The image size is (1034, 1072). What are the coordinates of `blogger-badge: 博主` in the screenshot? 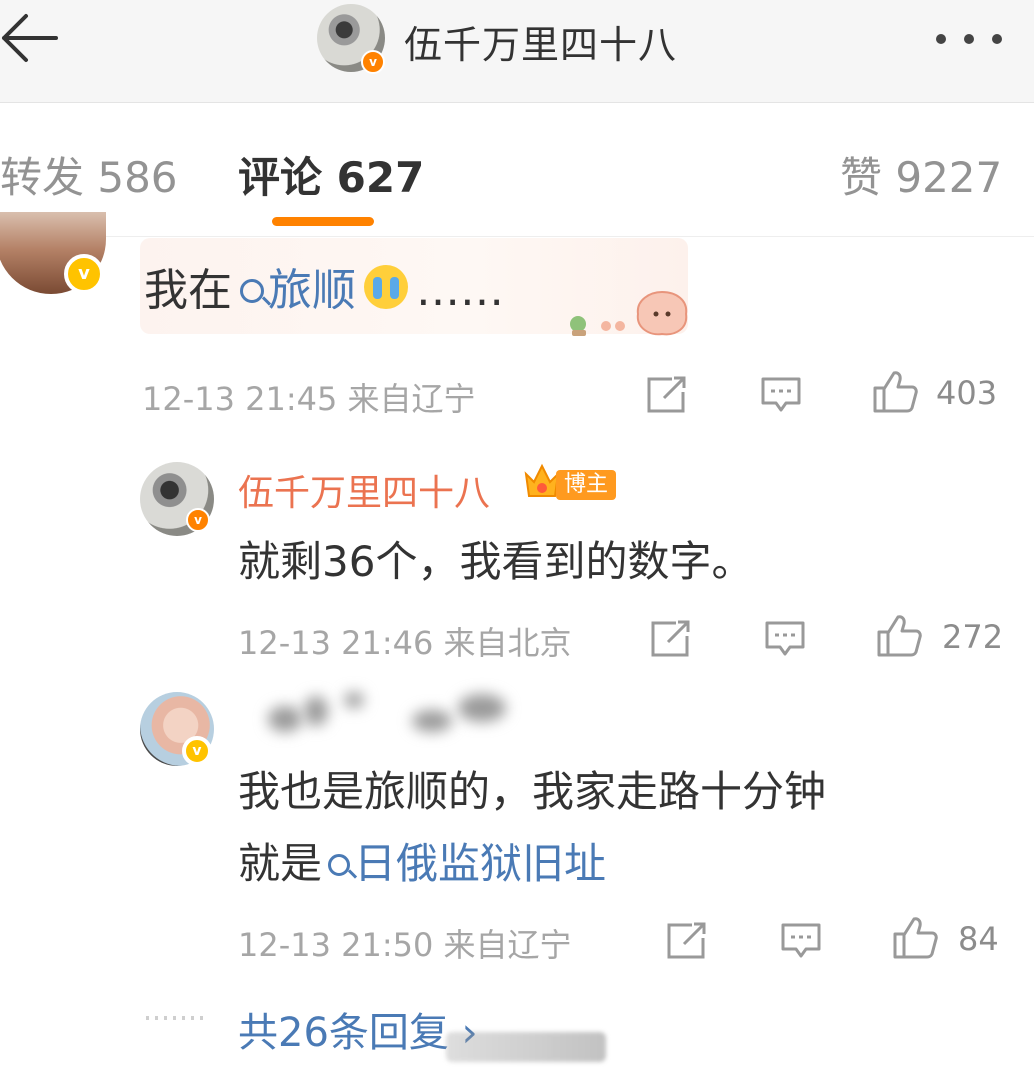 It's located at (570, 483).